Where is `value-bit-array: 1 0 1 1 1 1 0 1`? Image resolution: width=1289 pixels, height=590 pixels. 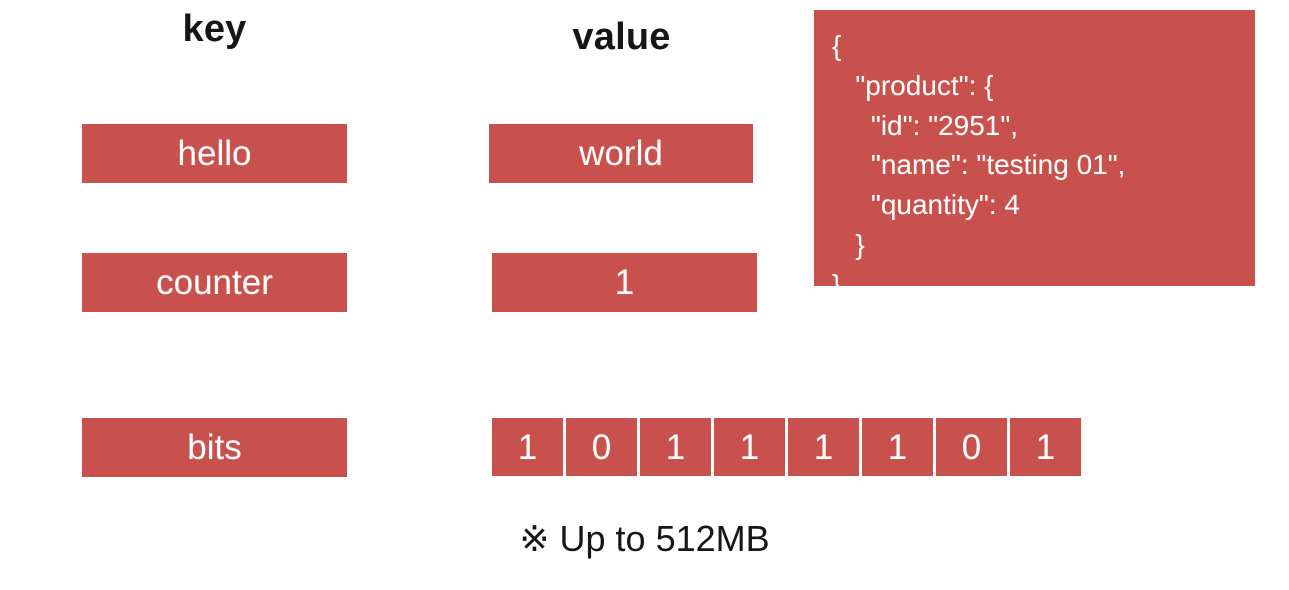
value-bit-array: 1 0 1 1 1 1 0 1 is located at coordinates (786, 447).